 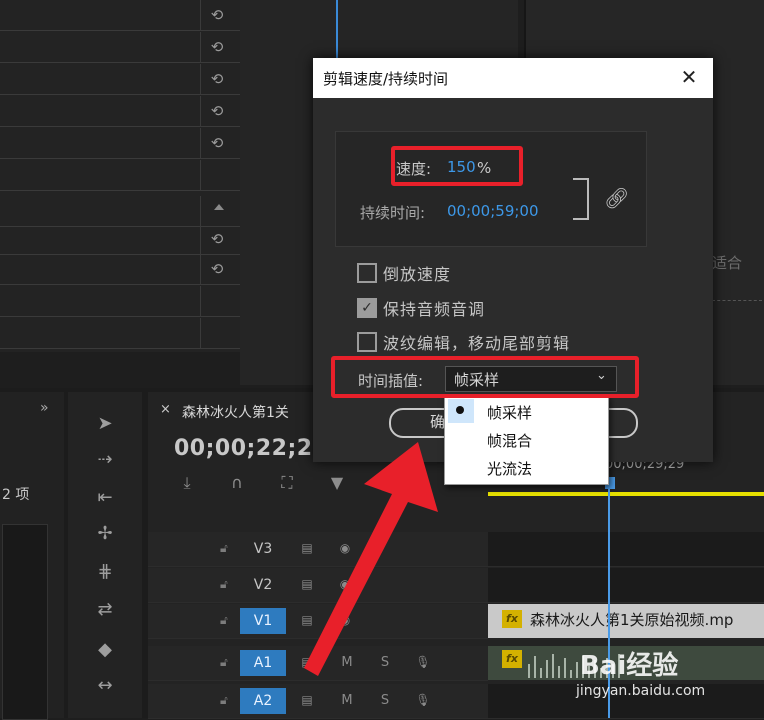 What do you see at coordinates (423, 701) in the screenshot?
I see `microphone-icon: 🎙︎` at bounding box center [423, 701].